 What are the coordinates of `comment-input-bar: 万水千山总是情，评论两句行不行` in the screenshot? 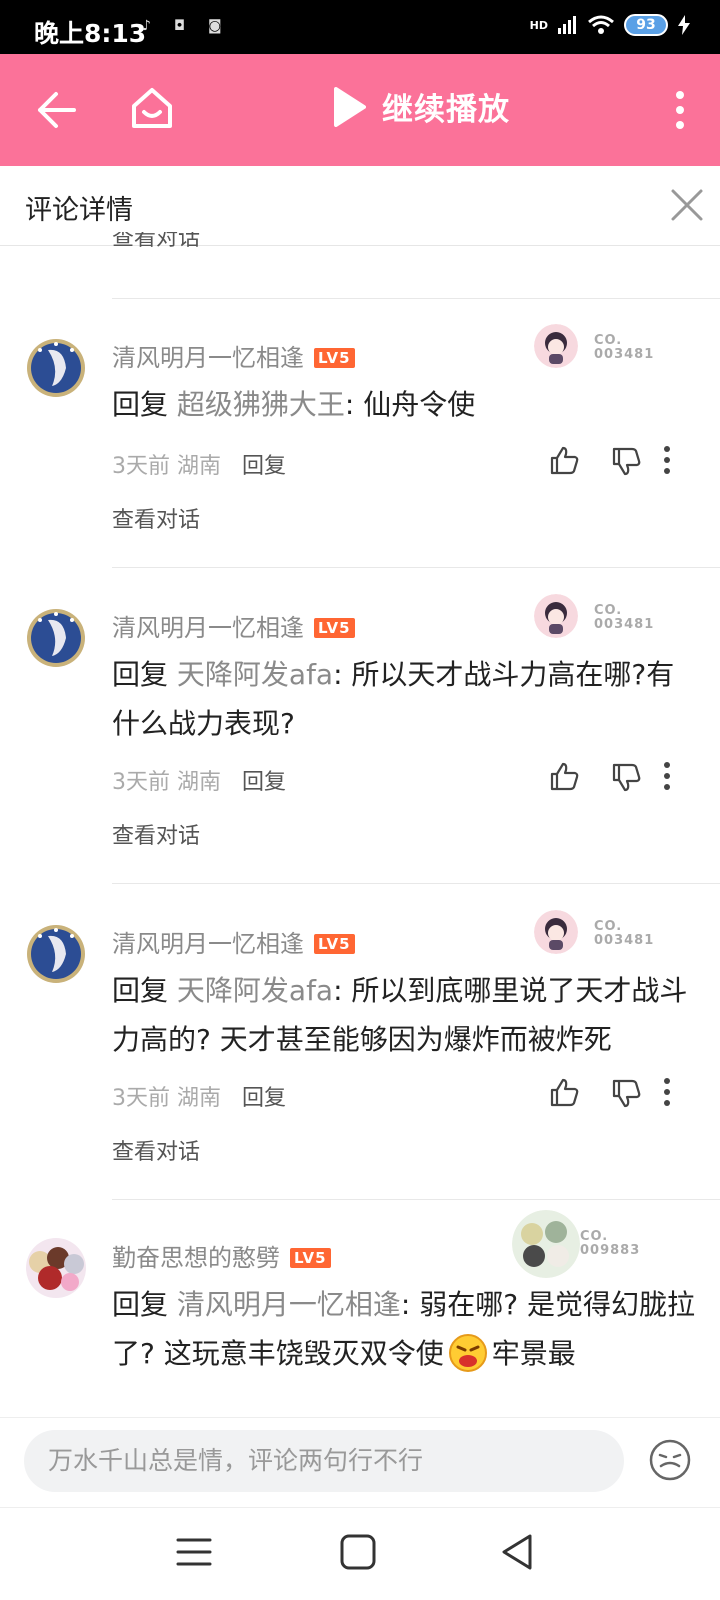 It's located at (360, 1462).